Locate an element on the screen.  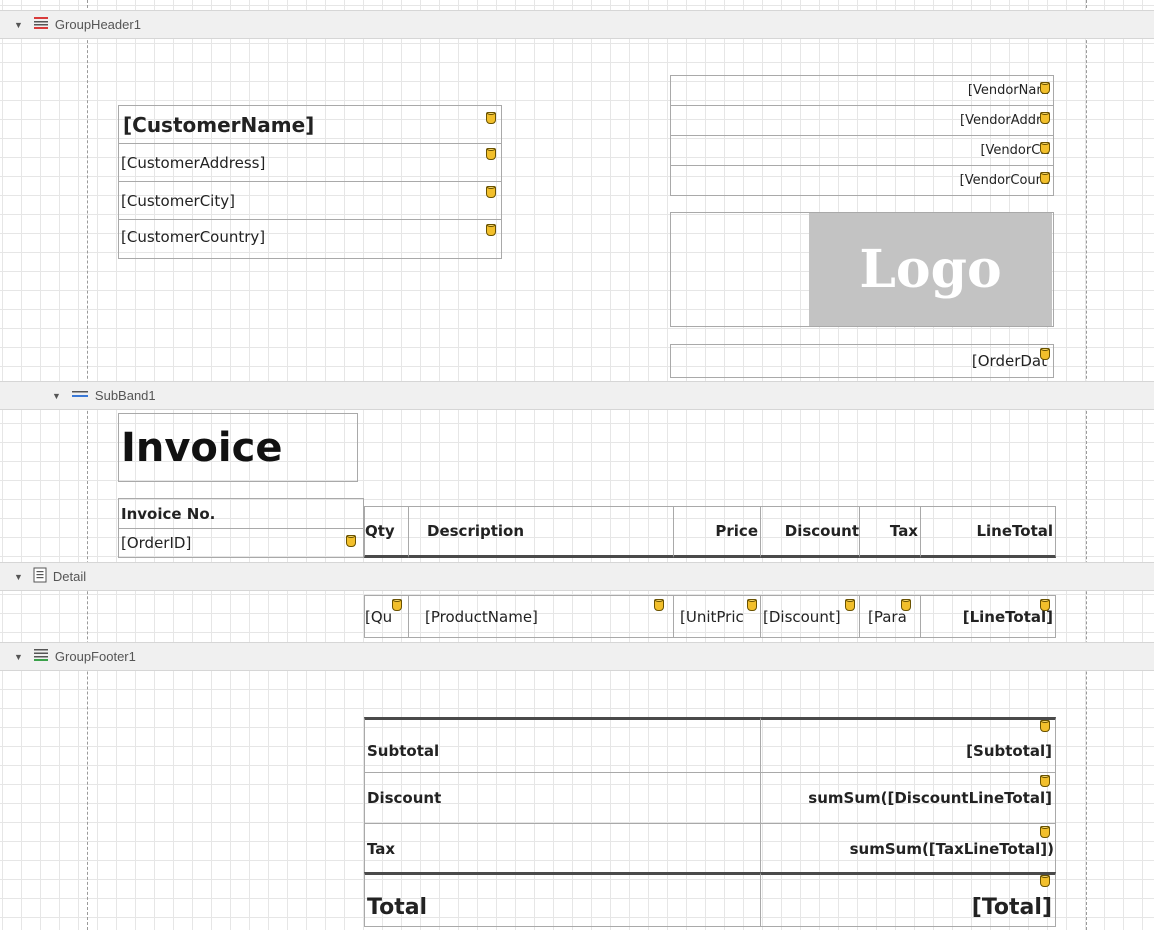
detail-qty-field: [Qu is located at coordinates (386, 616).